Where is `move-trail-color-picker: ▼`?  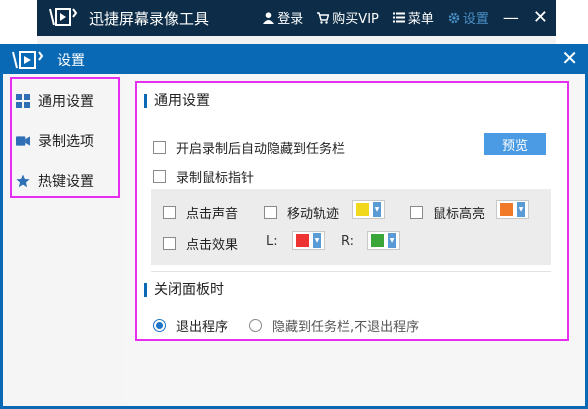 move-trail-color-picker: ▼ is located at coordinates (368, 209).